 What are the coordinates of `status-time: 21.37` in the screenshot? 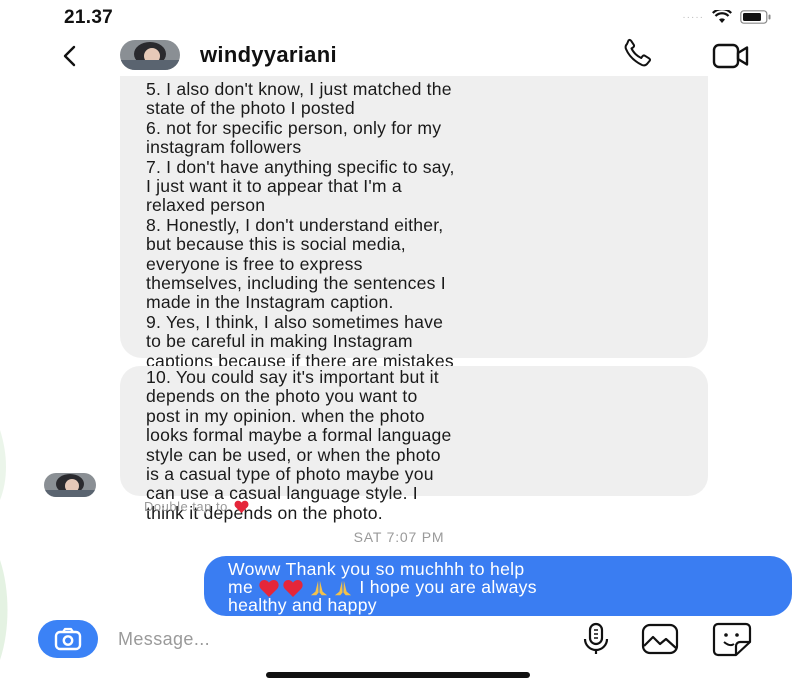 It's located at (89, 17).